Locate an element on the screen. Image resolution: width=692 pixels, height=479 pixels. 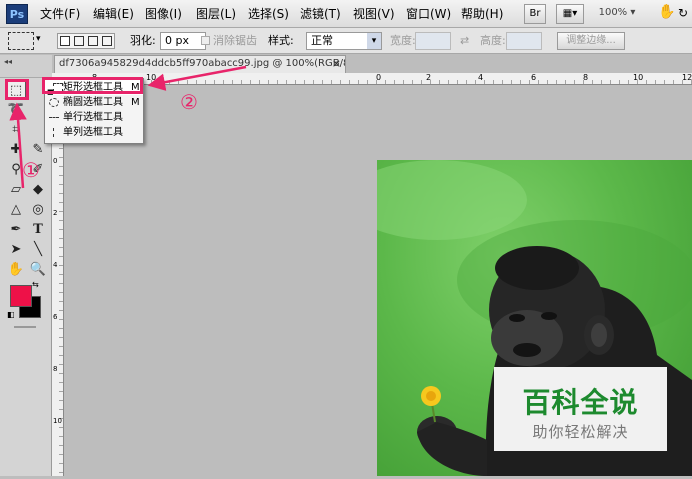
watermark-subtitle: 助你轻松解决 is located at coordinates (580, 432).